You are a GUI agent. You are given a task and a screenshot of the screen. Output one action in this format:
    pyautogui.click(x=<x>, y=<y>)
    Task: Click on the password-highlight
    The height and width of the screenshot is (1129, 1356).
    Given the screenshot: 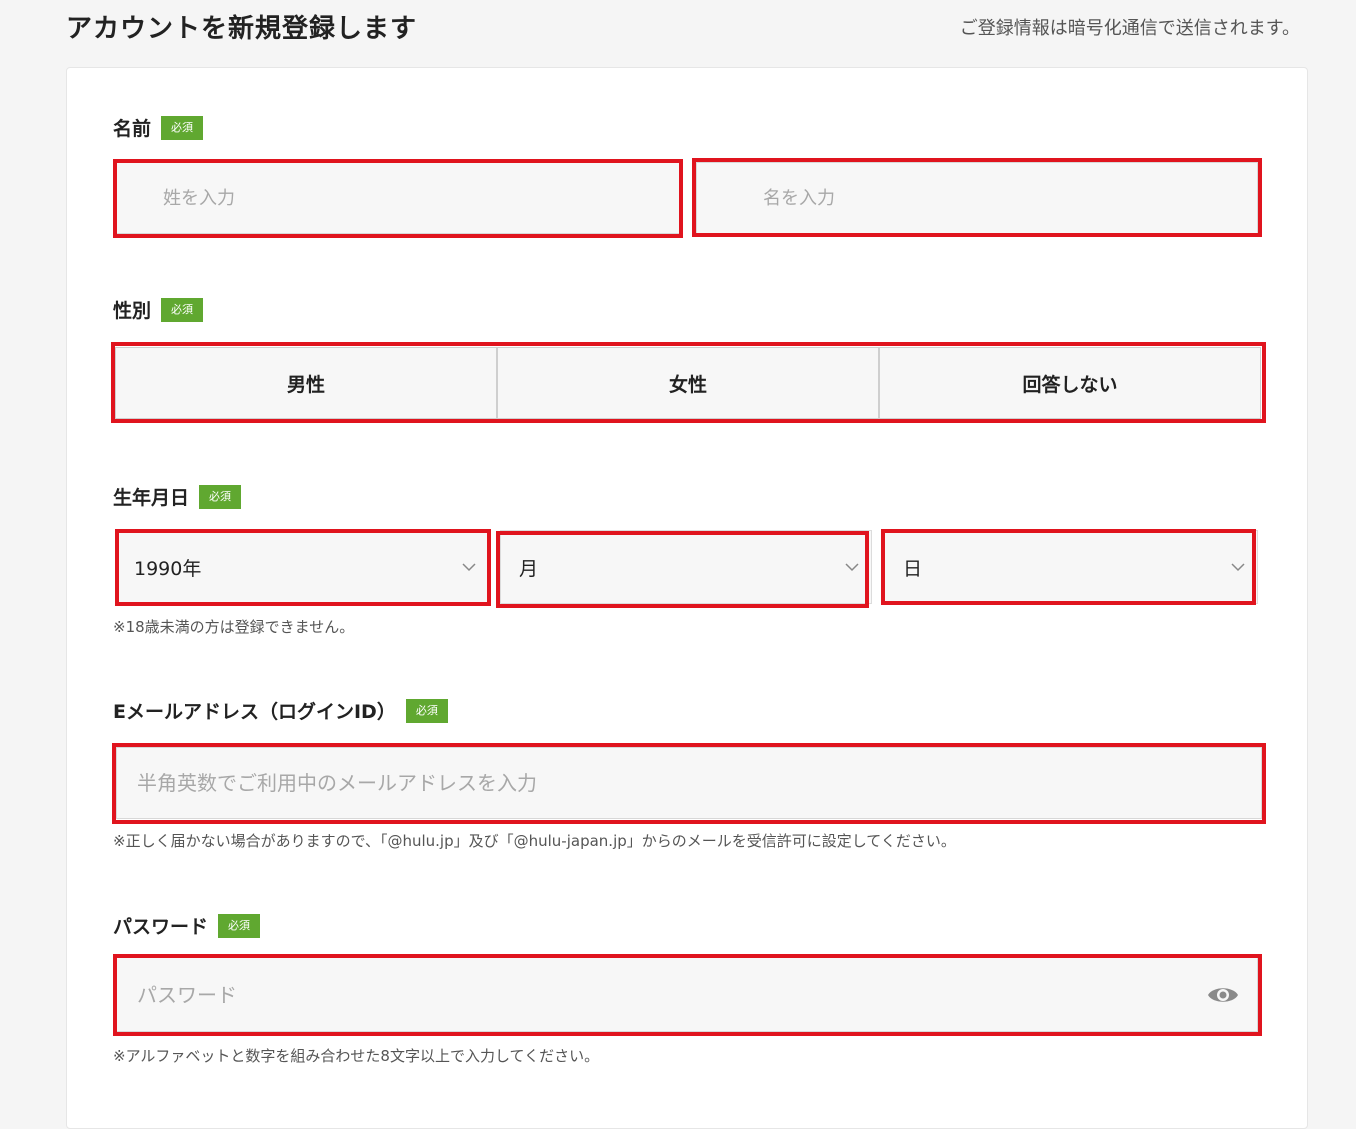 What is the action you would take?
    pyautogui.click(x=687, y=995)
    